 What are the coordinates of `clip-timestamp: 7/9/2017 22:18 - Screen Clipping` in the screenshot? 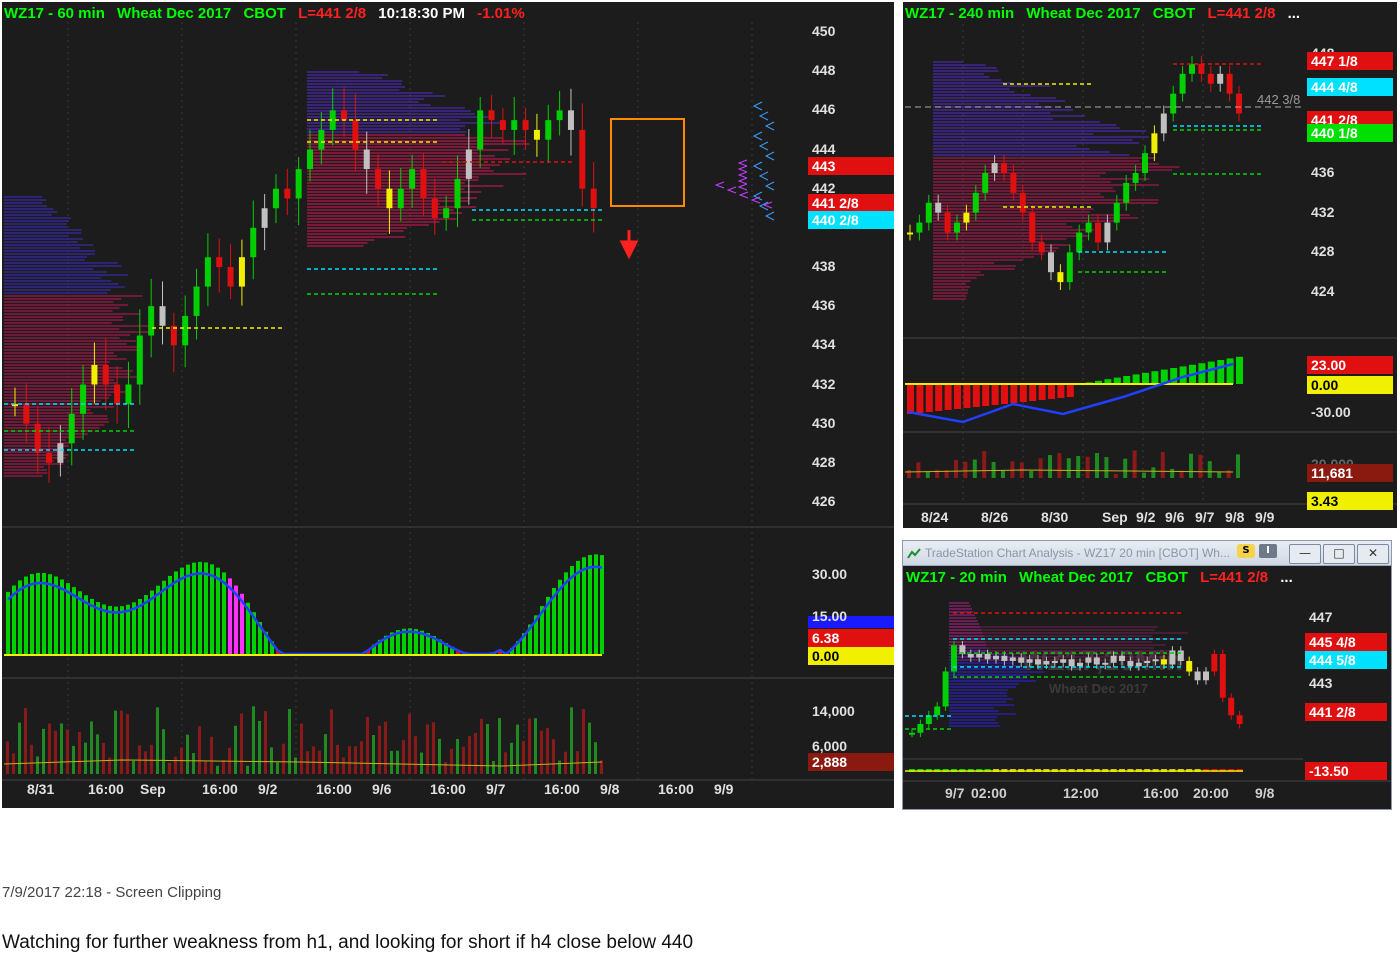 It's located at (112, 892).